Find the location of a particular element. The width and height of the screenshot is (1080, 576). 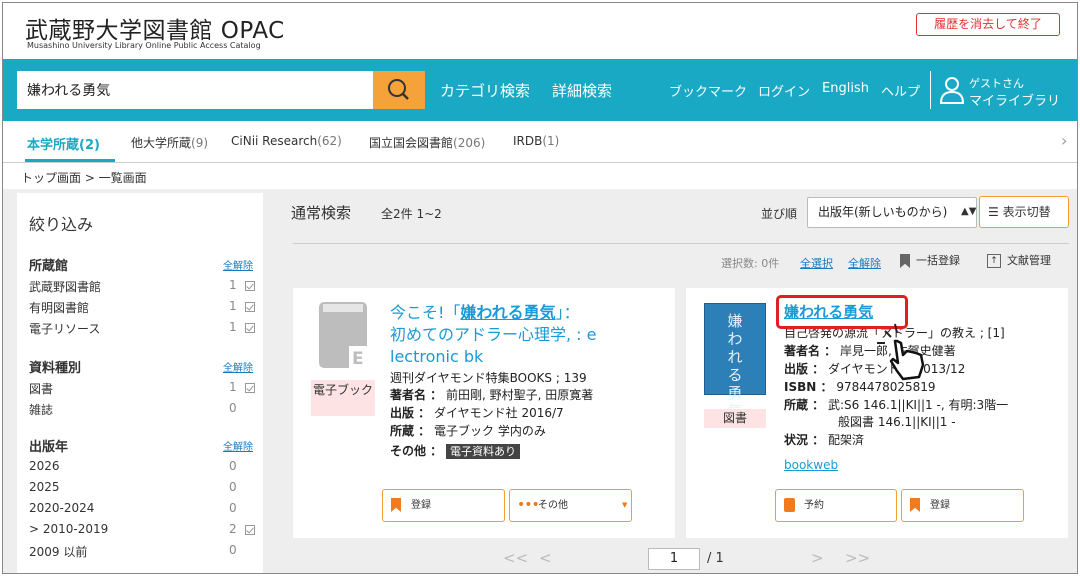

clear-history-button: 履歴を消去して終了 is located at coordinates (988, 24).